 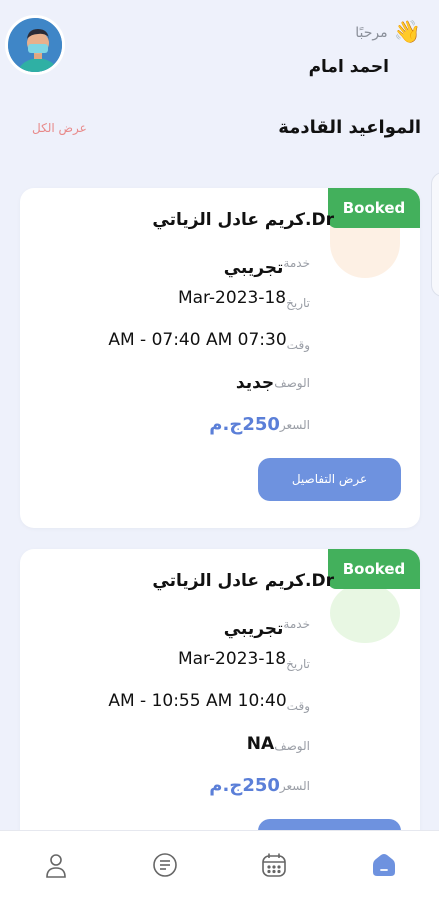 What do you see at coordinates (348, 67) in the screenshot?
I see `user-name: احمد امام` at bounding box center [348, 67].